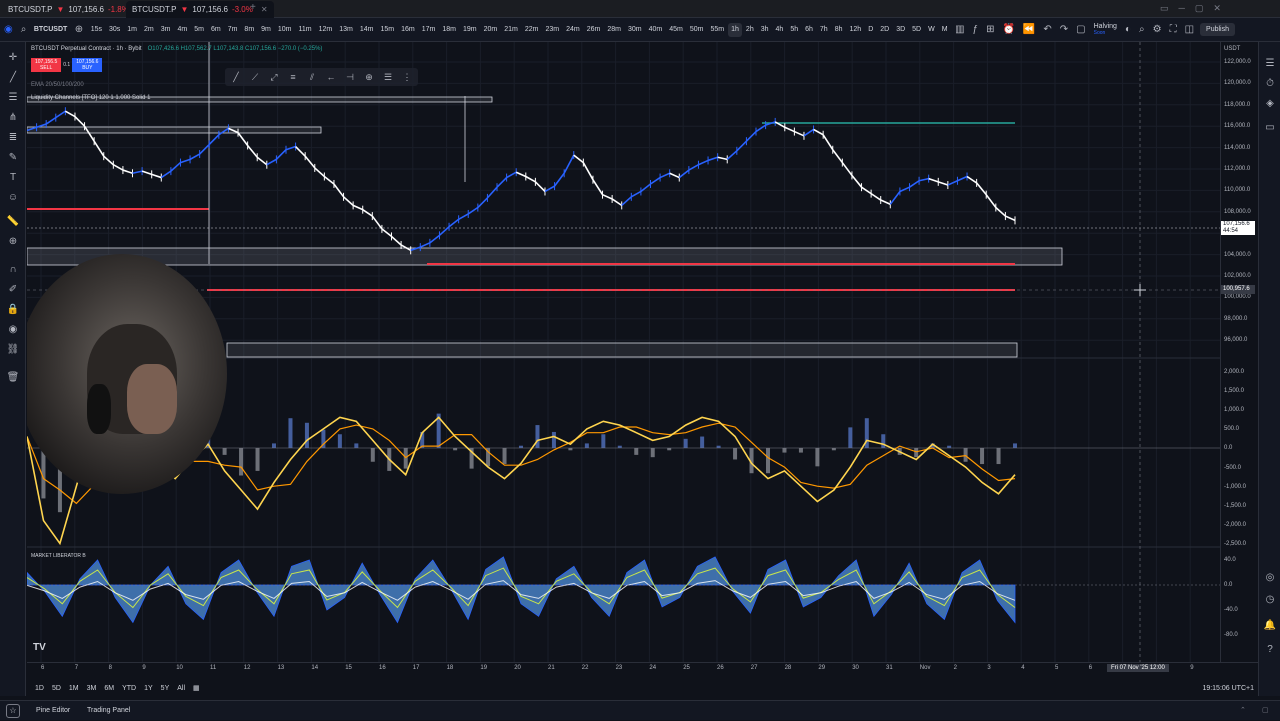 This screenshot has width=1280, height=721. What do you see at coordinates (92, 688) in the screenshot?
I see `range-3M: 3M` at bounding box center [92, 688].